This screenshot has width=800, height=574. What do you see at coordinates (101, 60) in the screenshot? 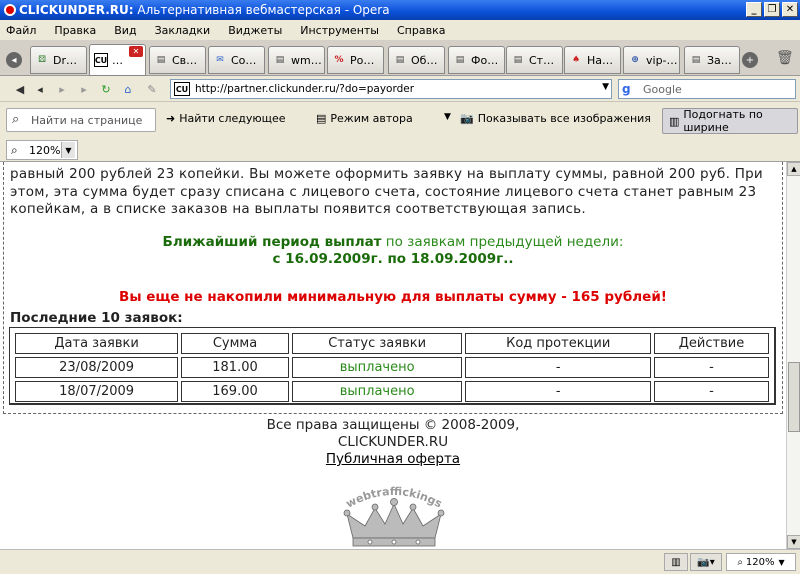
I see `tab-favicon-icon: CU` at bounding box center [101, 60].